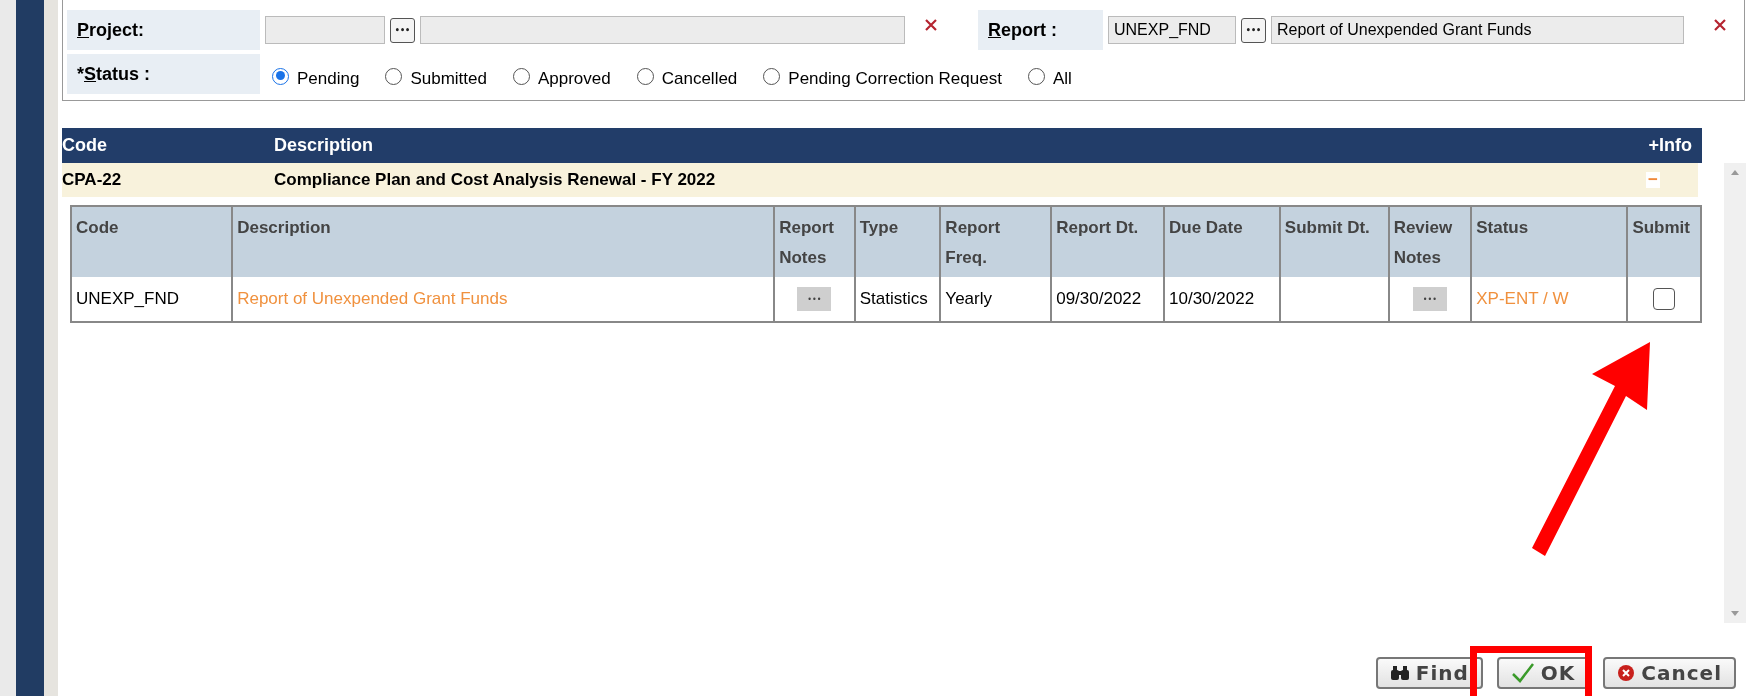 Image resolution: width=1750 pixels, height=696 pixels. Describe the element at coordinates (1429, 673) in the screenshot. I see `find-button: Find` at that location.